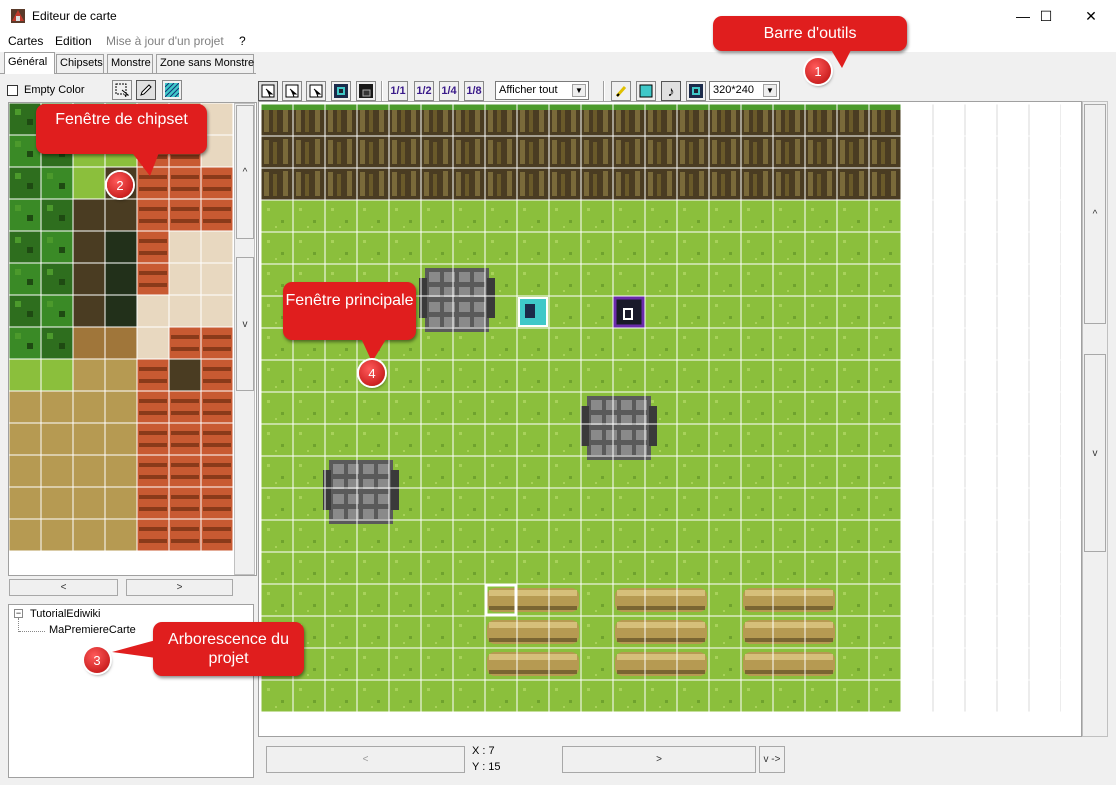 Image resolution: width=1116 pixels, height=785 pixels. I want to click on maximize-button: ☐, so click(1046, 16).